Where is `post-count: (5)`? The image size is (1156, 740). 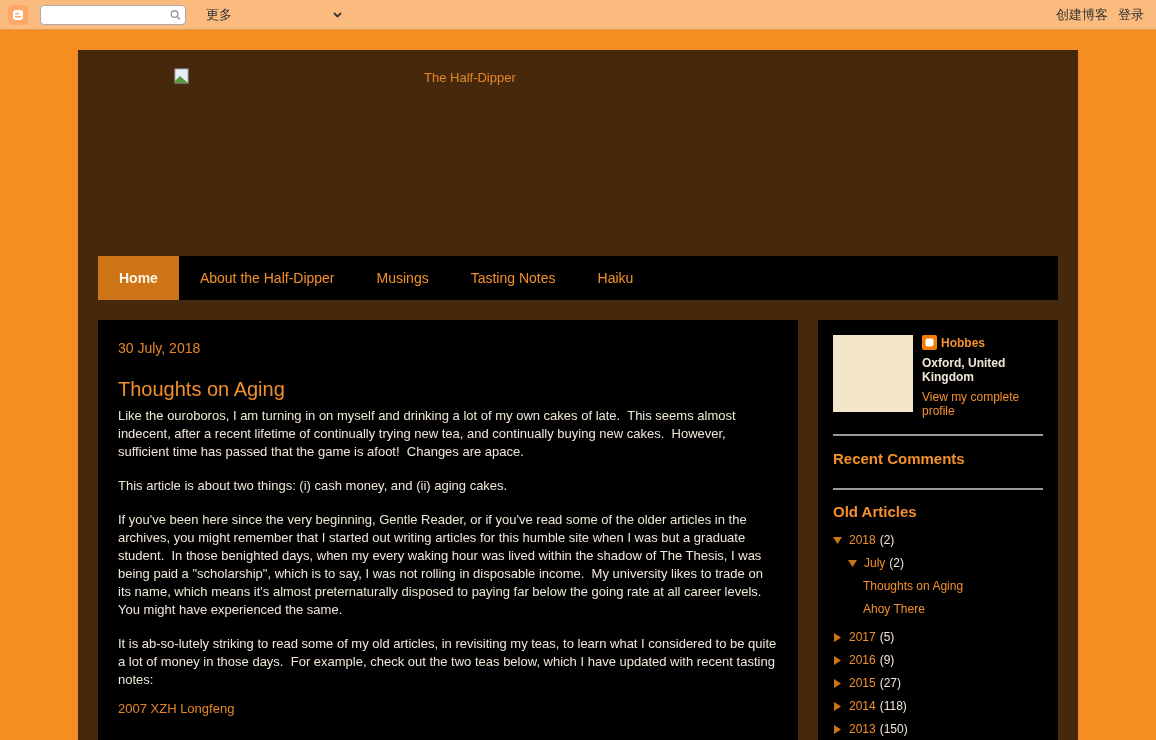
post-count: (5) is located at coordinates (887, 637).